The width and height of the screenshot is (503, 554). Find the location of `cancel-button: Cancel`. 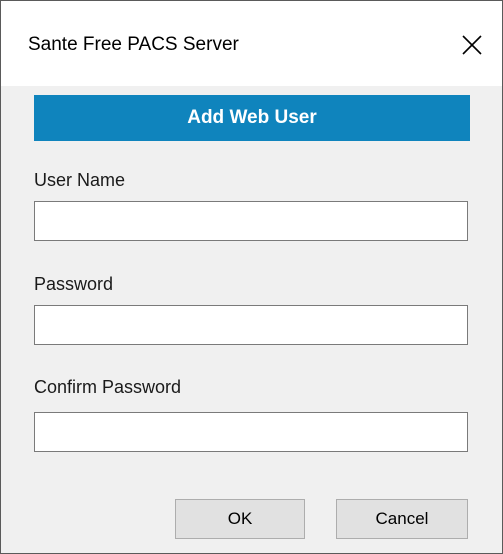

cancel-button: Cancel is located at coordinates (402, 519).